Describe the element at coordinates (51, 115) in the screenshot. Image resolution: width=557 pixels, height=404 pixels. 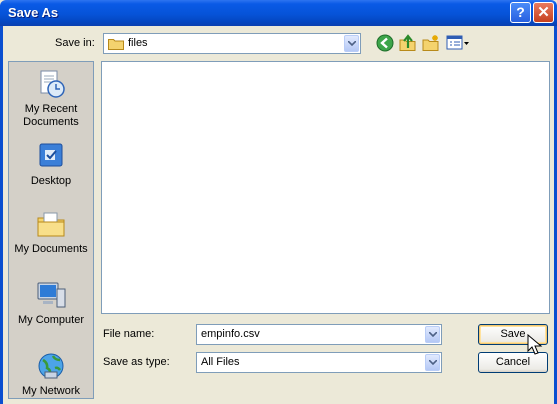
I see `place-label: My Recent Documents` at that location.